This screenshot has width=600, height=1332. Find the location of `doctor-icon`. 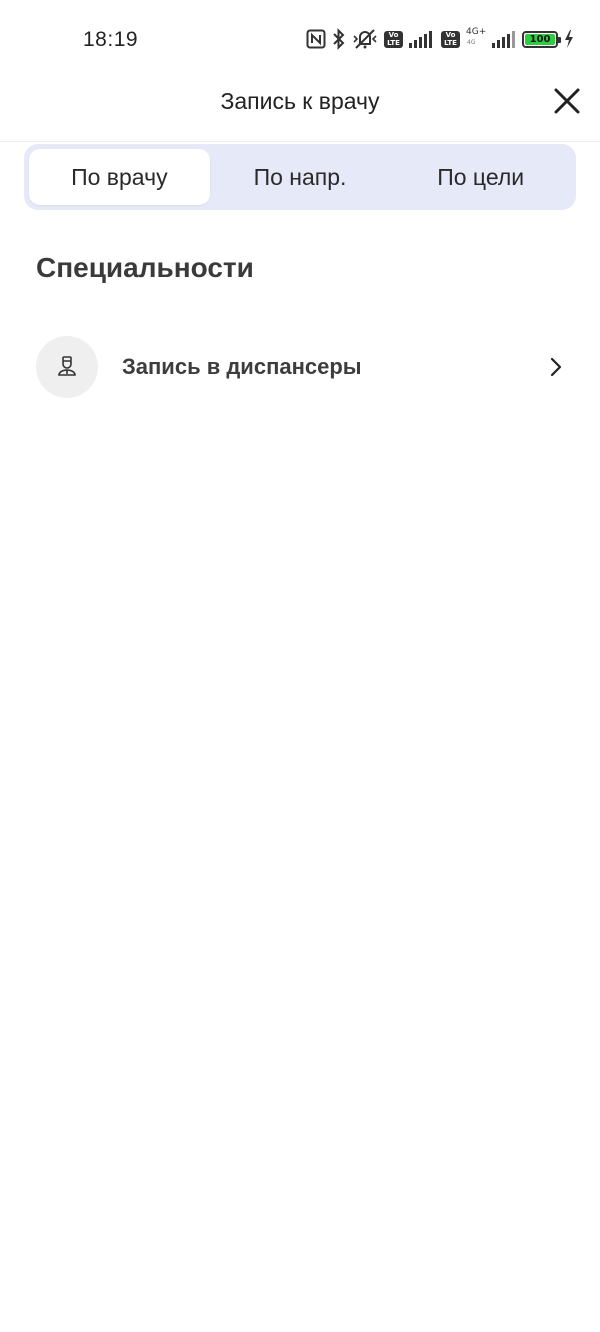

doctor-icon is located at coordinates (67, 366).